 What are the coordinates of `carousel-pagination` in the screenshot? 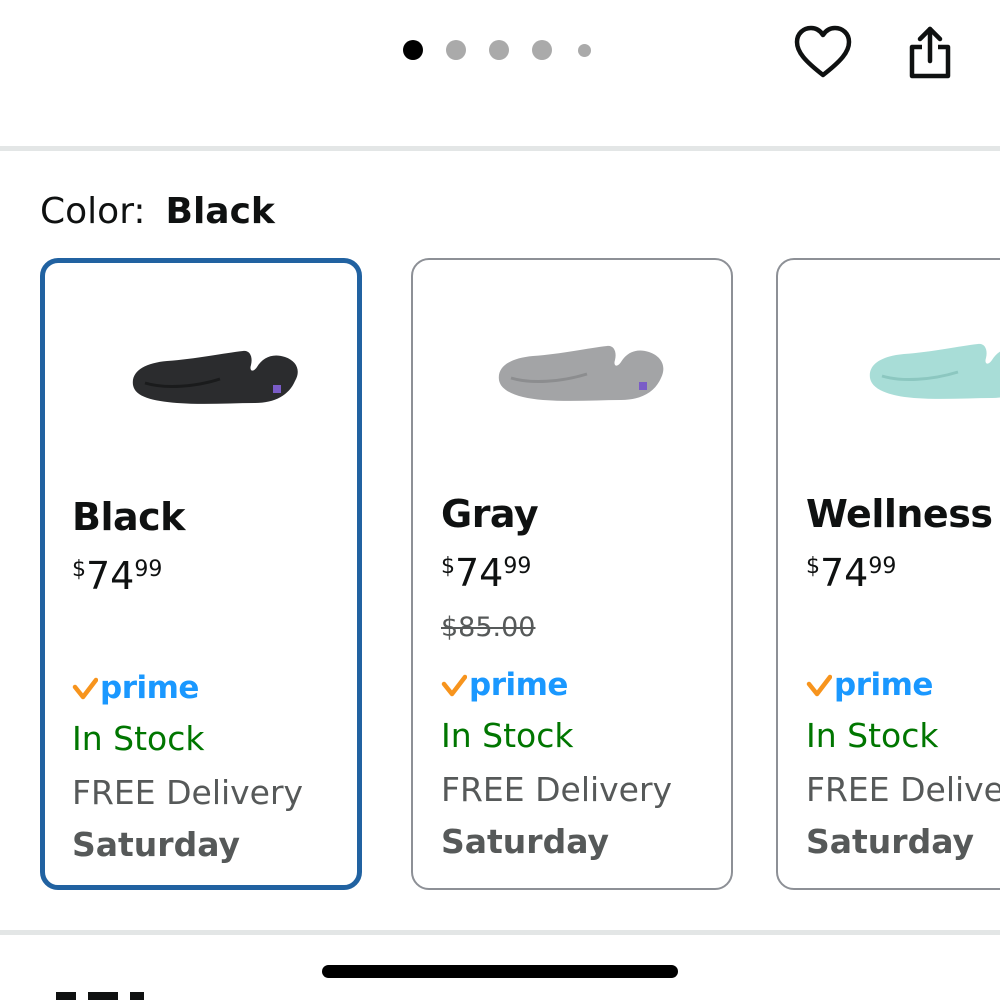 It's located at (508, 50).